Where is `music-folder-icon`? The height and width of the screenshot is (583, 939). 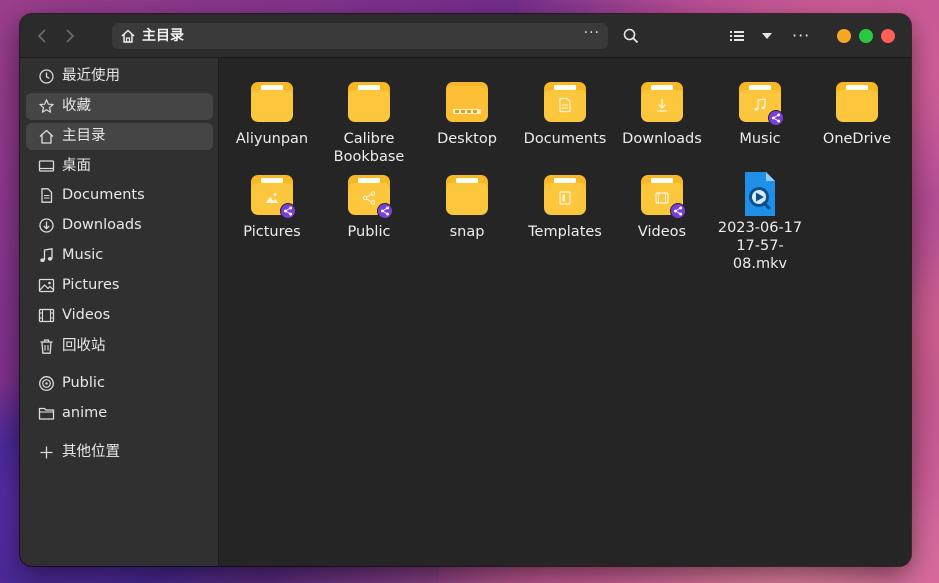
music-folder-icon is located at coordinates (761, 103).